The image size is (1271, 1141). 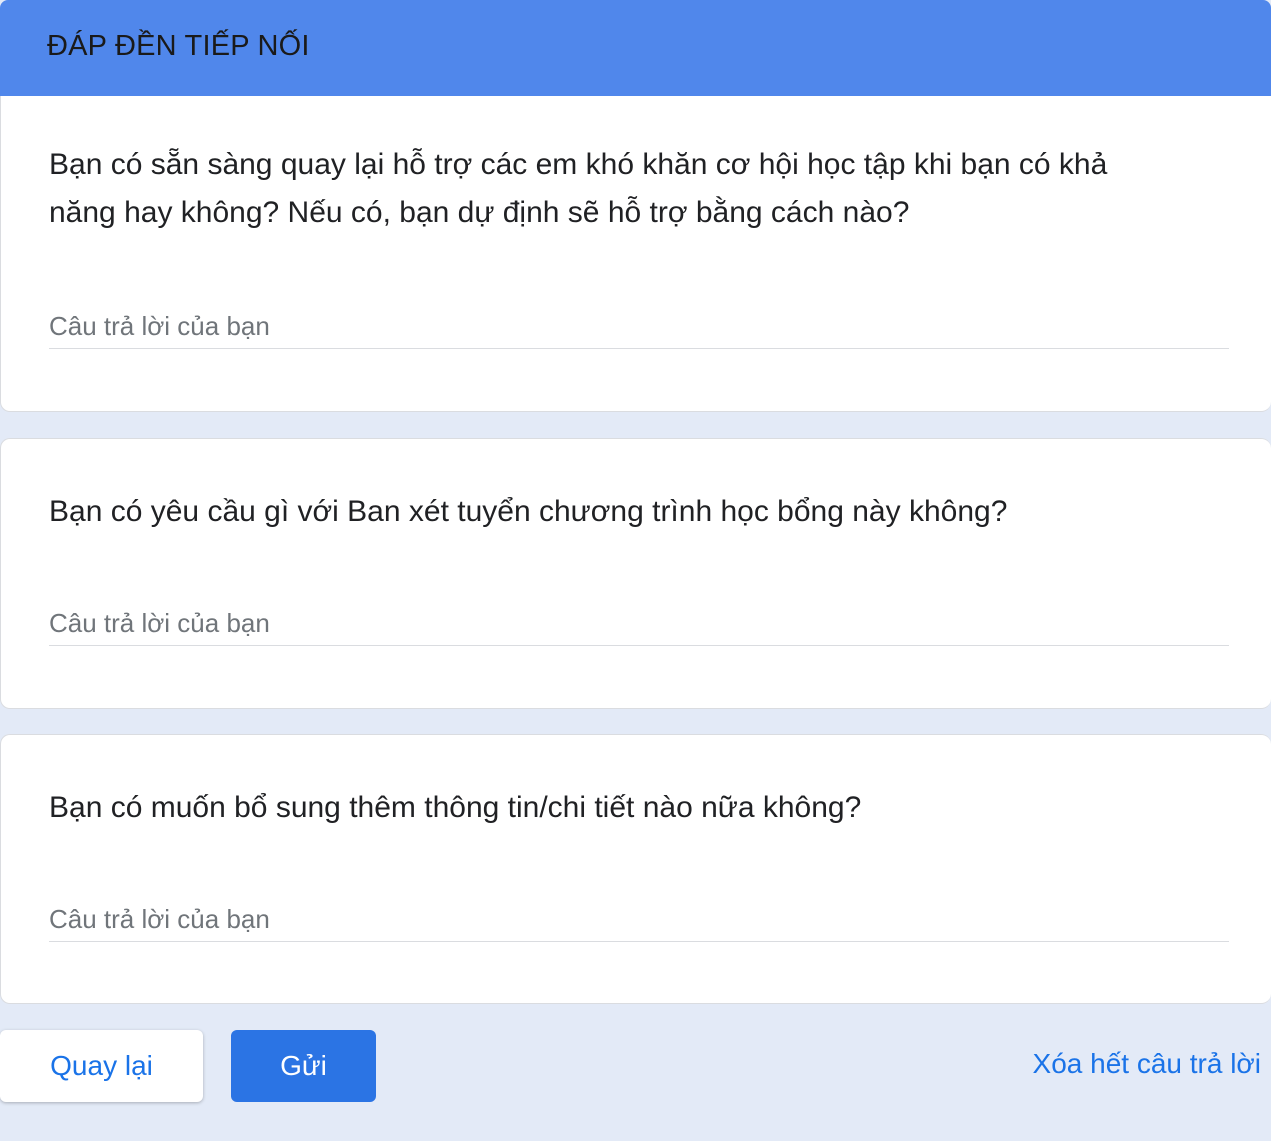 I want to click on answer-field-3-wrapper, so click(x=639, y=920).